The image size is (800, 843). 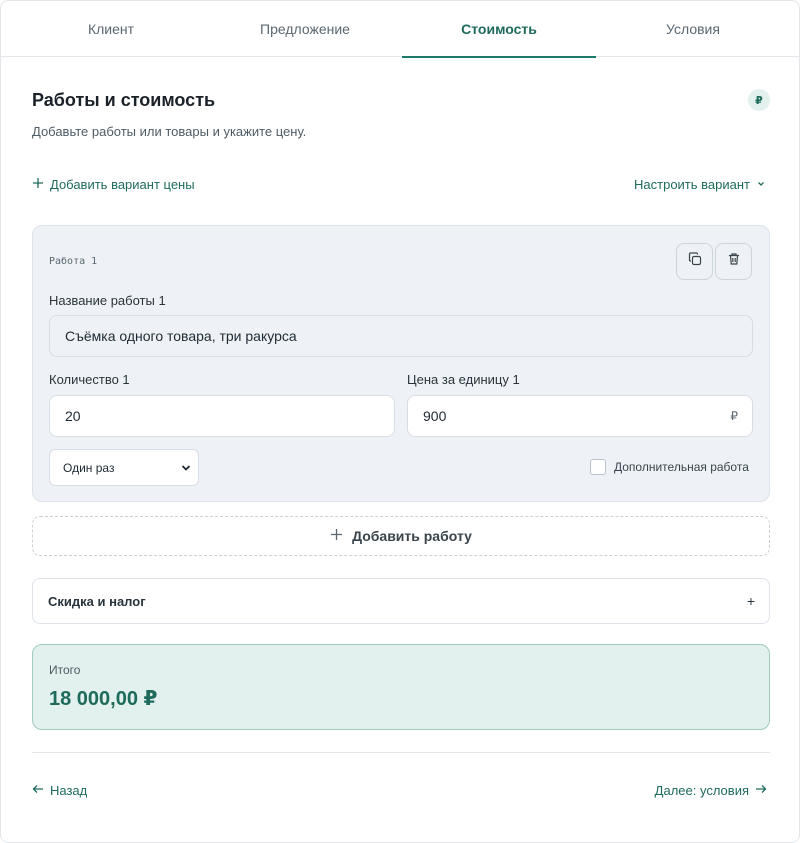 What do you see at coordinates (111, 29) in the screenshot?
I see `tab-client: Клиент` at bounding box center [111, 29].